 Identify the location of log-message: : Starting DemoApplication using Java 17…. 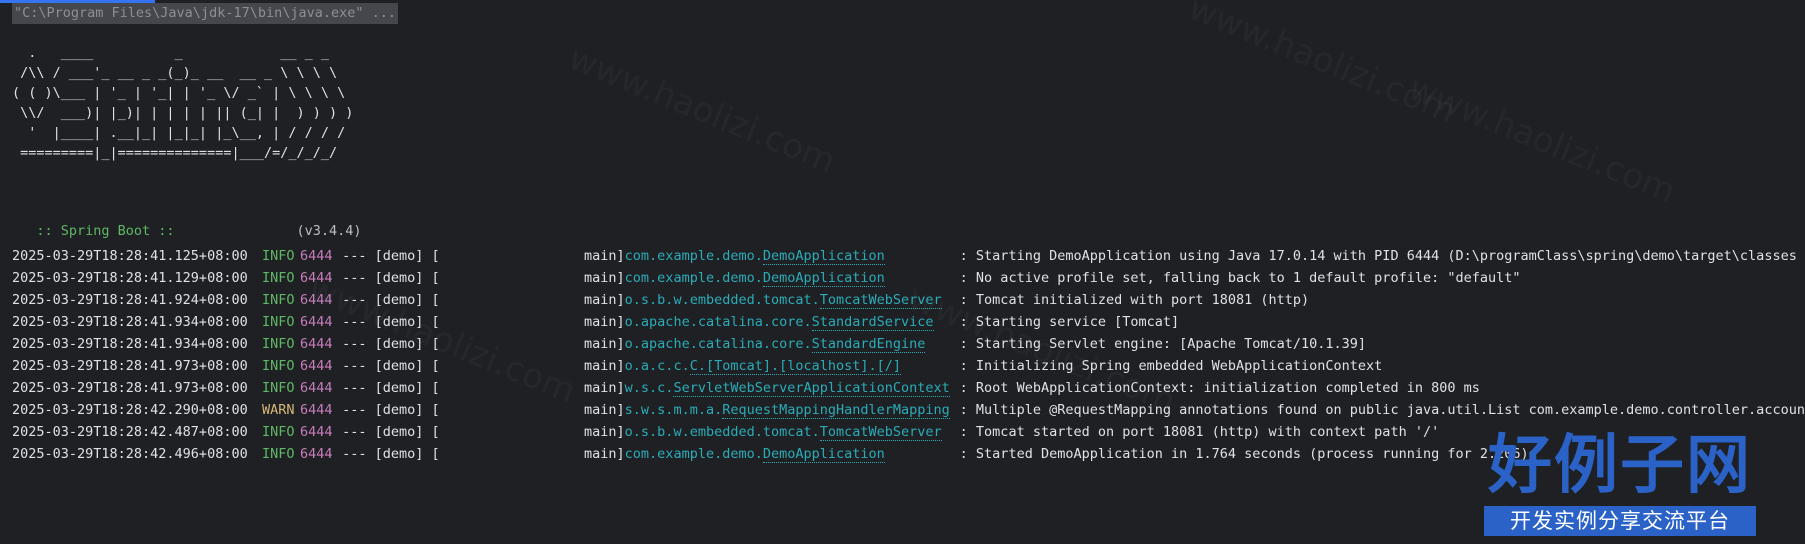
(1382, 256).